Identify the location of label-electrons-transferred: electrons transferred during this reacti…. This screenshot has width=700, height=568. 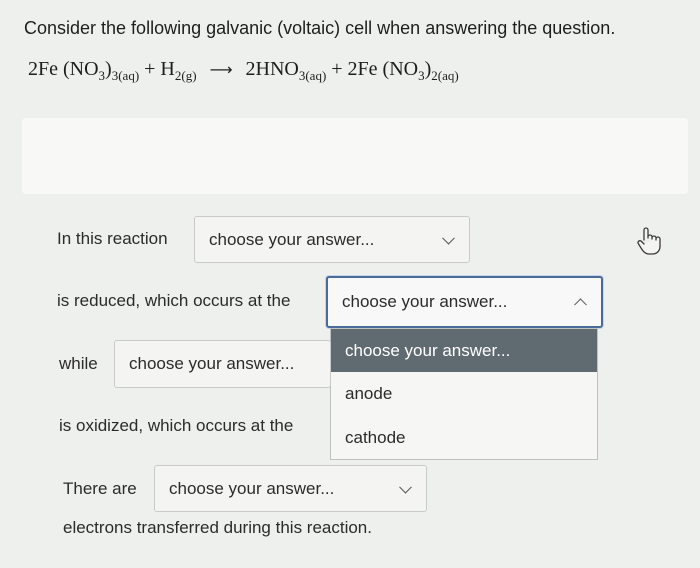
(217, 527).